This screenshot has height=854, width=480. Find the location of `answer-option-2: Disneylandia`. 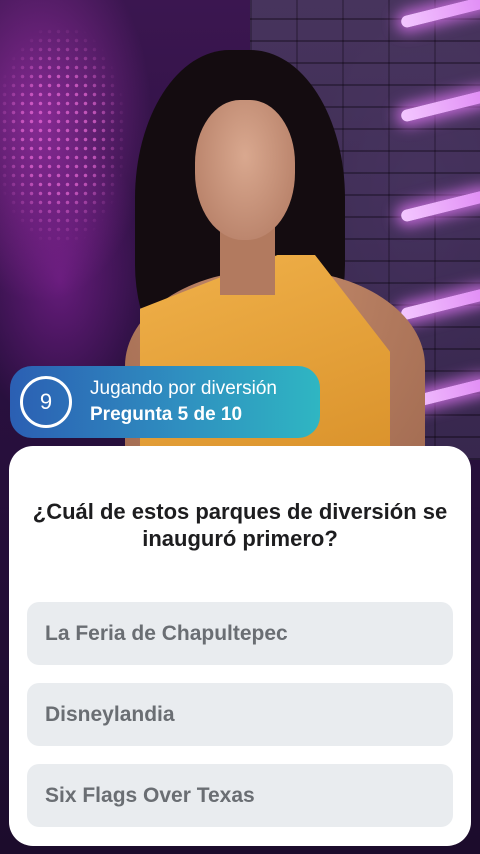

answer-option-2: Disneylandia is located at coordinates (240, 714).